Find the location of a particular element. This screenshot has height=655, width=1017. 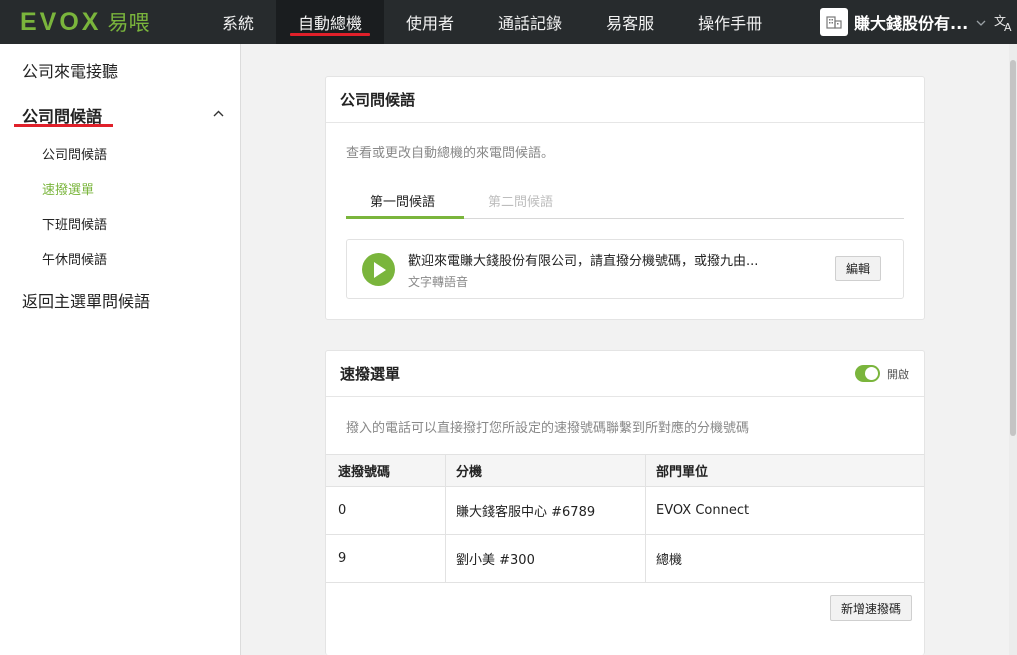

greeting-type: 文字轉語音 is located at coordinates (438, 282).